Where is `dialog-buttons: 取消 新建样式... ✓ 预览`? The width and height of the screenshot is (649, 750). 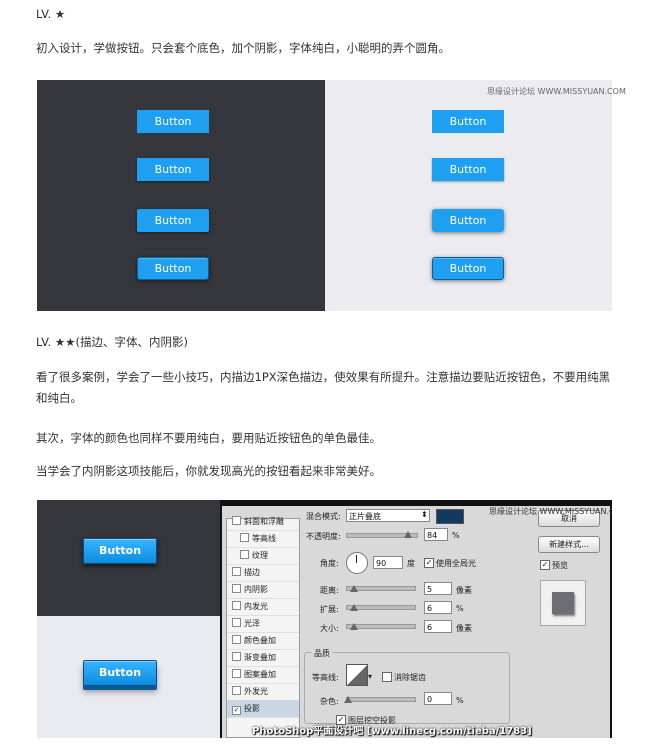
dialog-buttons: 取消 新建样式... ✓ 预览 is located at coordinates (571, 622).